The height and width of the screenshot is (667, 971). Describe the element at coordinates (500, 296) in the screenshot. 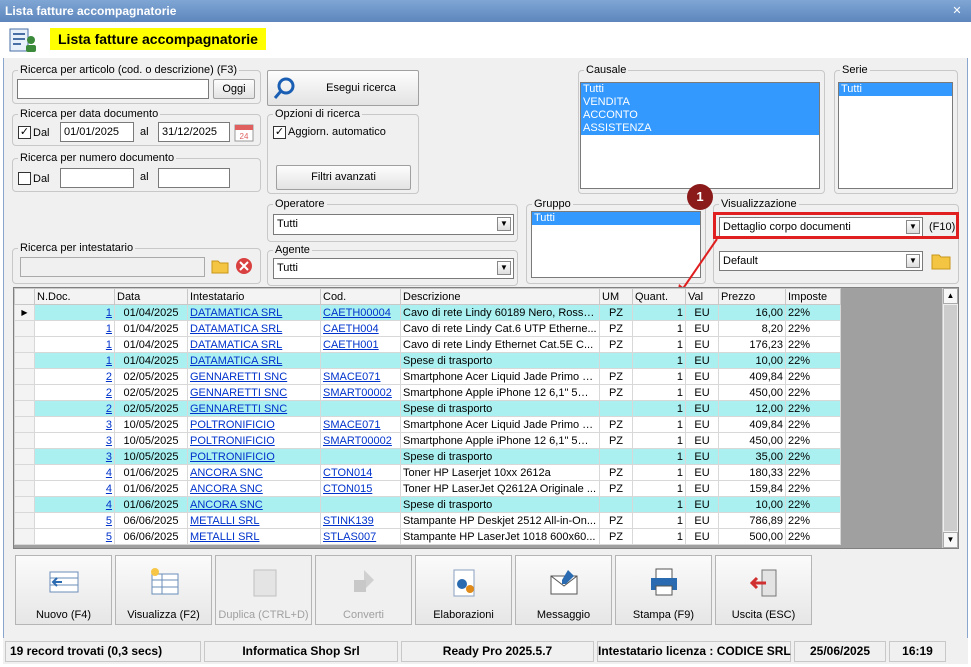

I see `column-header-descrizione: Descrizione` at that location.